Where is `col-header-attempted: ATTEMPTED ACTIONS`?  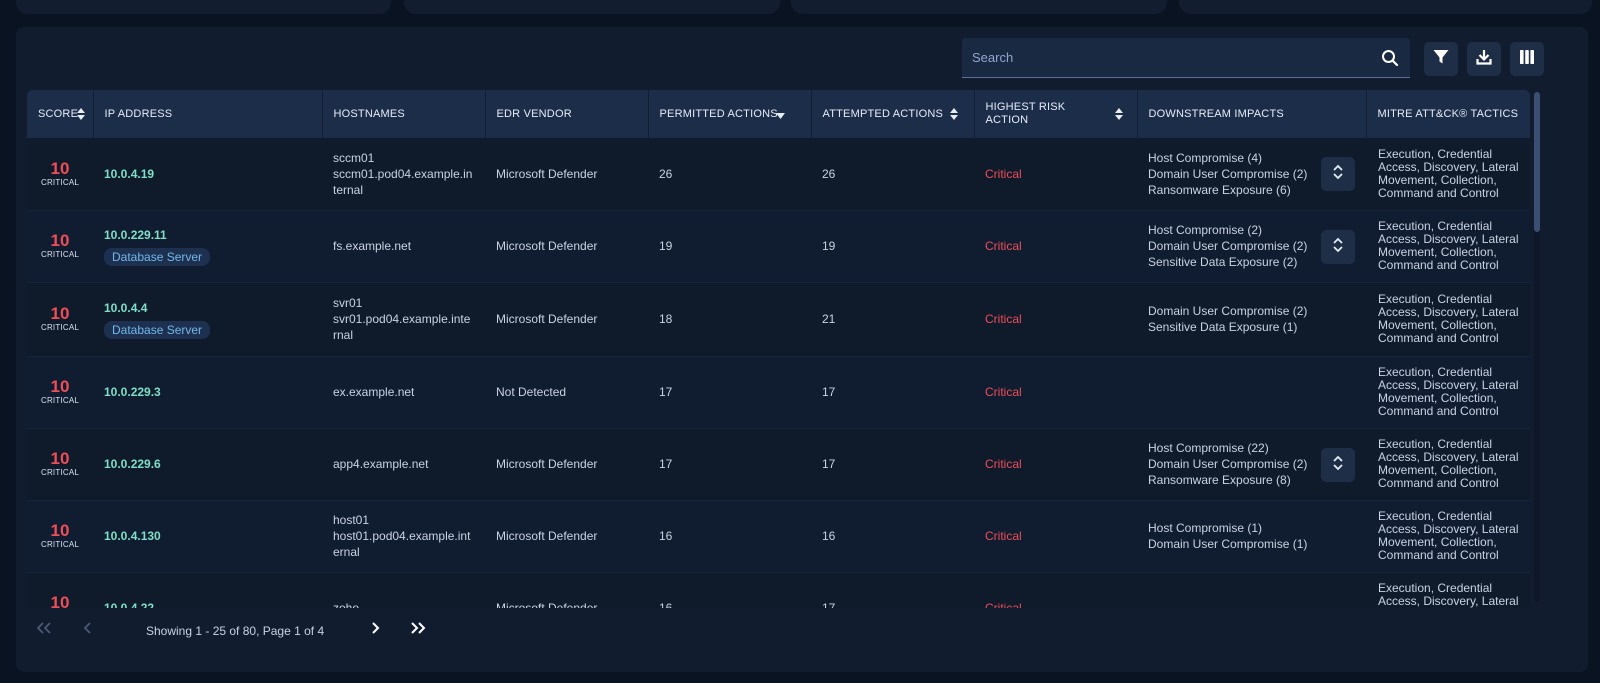
col-header-attempted: ATTEMPTED ACTIONS is located at coordinates (892, 114).